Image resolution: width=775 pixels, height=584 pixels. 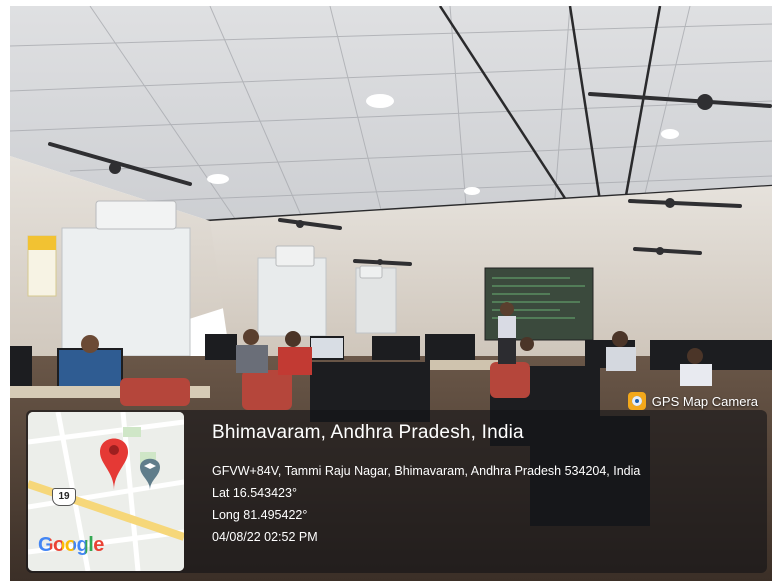 What do you see at coordinates (126, 292) in the screenshot?
I see `whiteboard` at bounding box center [126, 292].